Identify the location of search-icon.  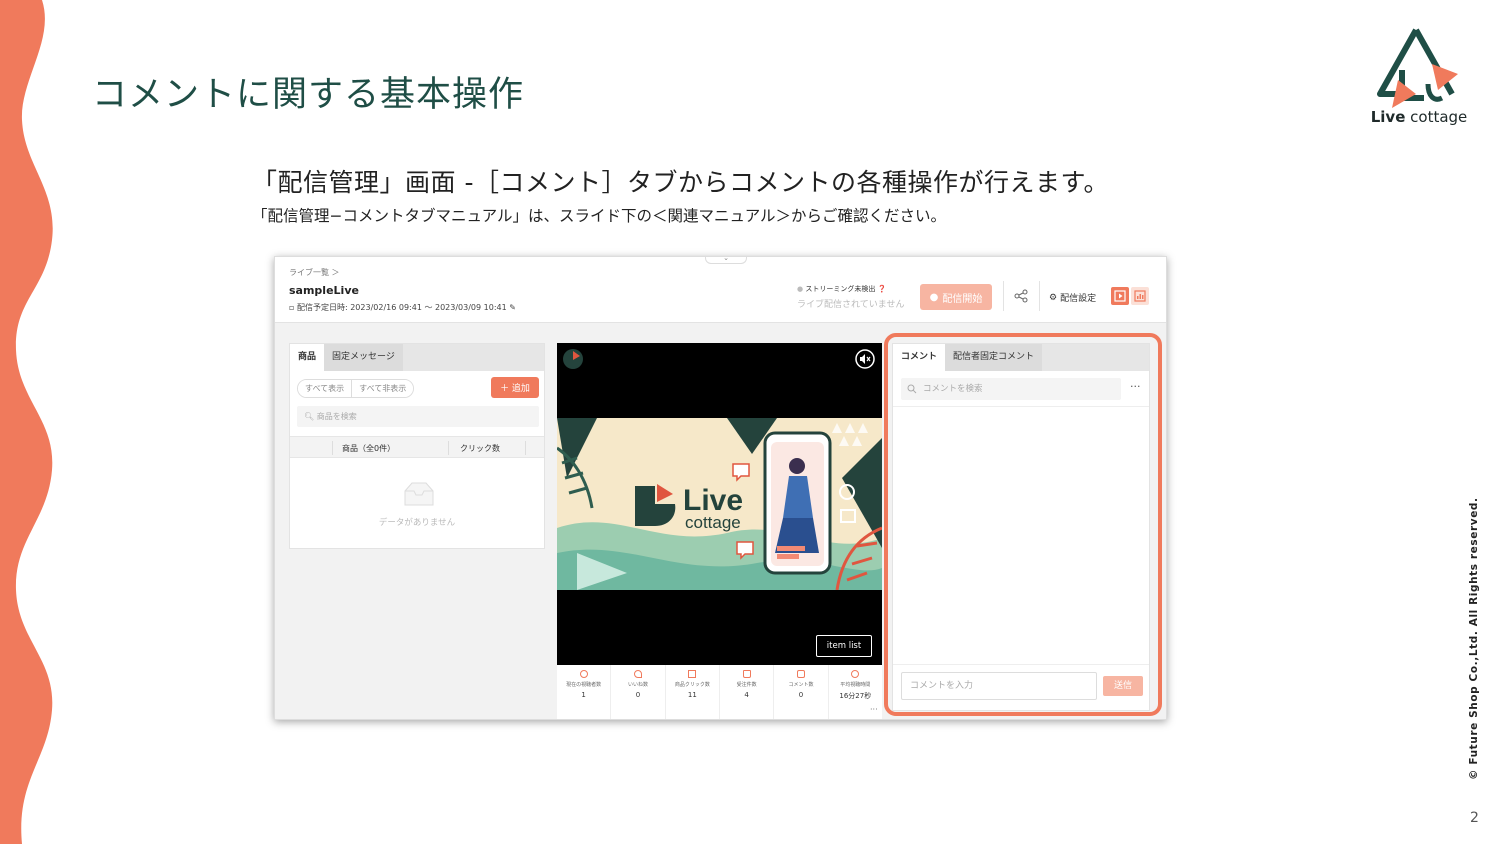
(912, 389).